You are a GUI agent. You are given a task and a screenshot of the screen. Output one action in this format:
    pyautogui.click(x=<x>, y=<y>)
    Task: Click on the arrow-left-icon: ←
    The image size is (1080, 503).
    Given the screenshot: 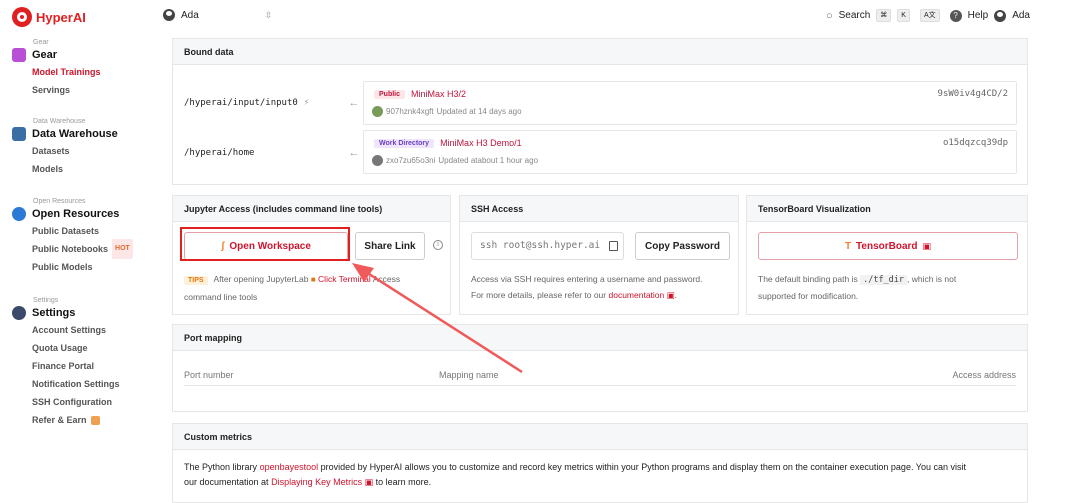 What is the action you would take?
    pyautogui.click(x=354, y=153)
    